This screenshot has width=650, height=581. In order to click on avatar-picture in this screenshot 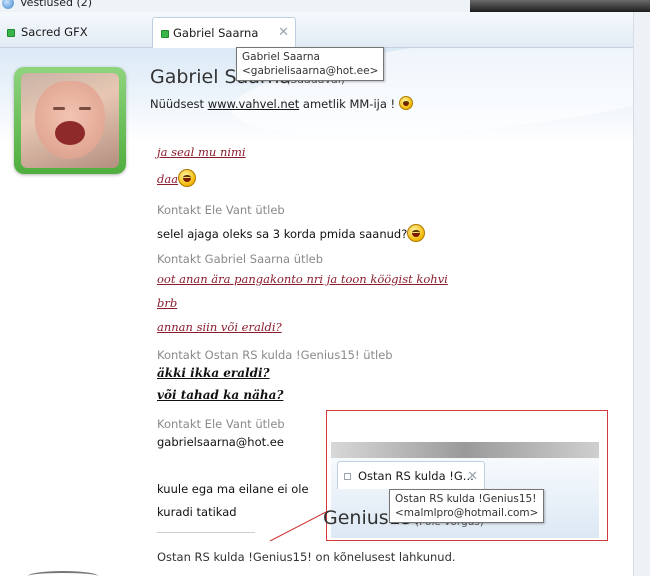, I will do `click(70, 120)`.